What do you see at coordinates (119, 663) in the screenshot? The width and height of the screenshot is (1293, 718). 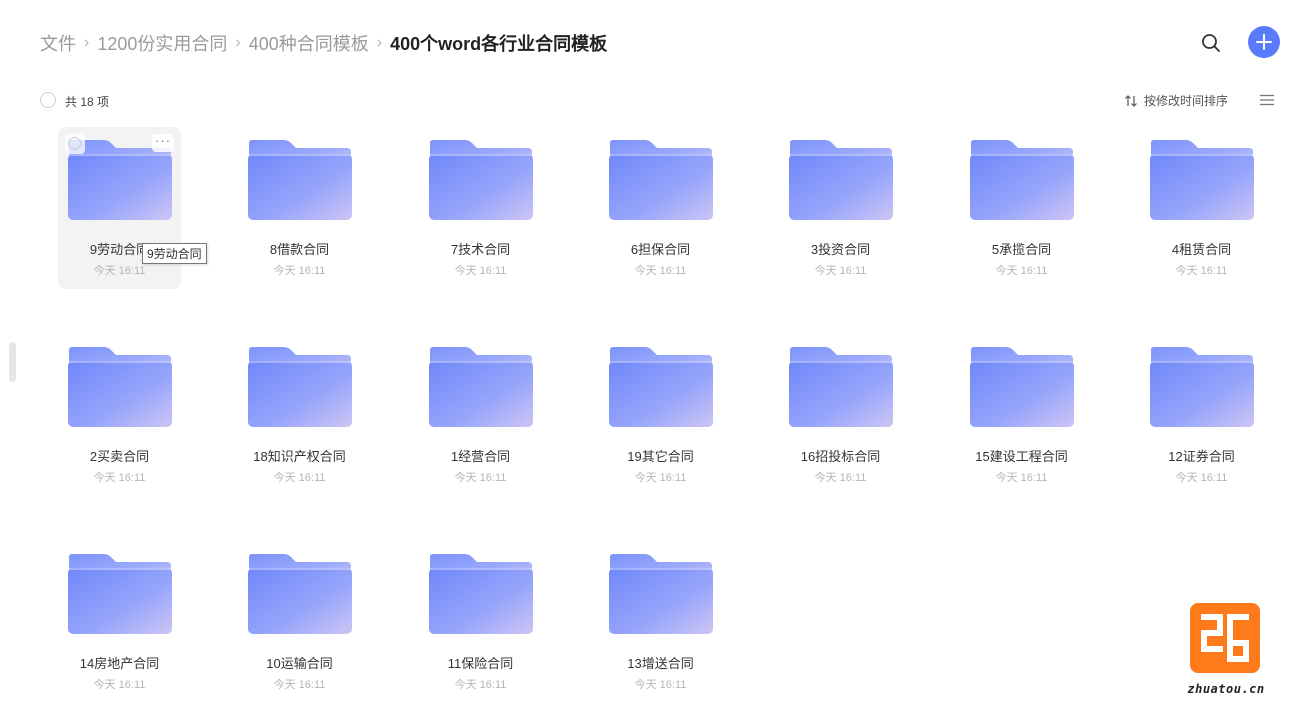 I see `folder-name: 14房地产合同` at bounding box center [119, 663].